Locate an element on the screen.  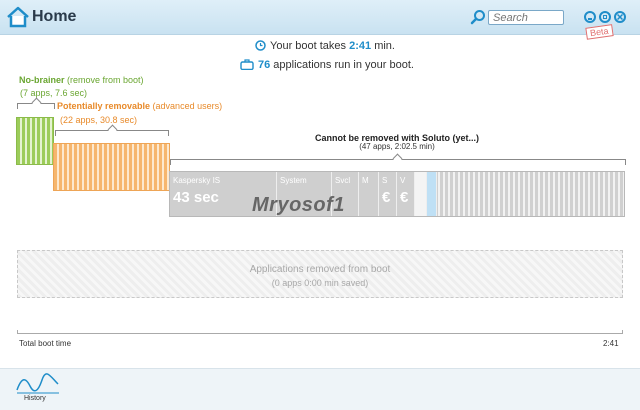
removable-title: Potentially removable is located at coordinates (104, 106).